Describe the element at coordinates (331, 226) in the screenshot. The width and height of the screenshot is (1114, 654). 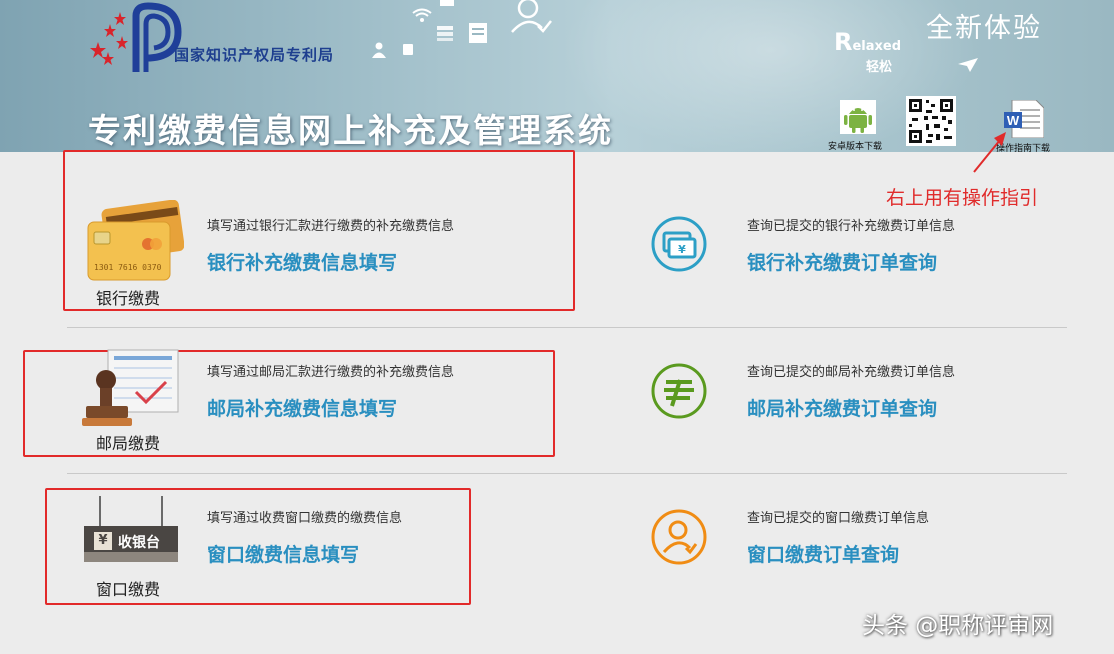
I see `fill-desc-bank: 填写通过银行汇款进行缴费的补充缴费信息` at that location.